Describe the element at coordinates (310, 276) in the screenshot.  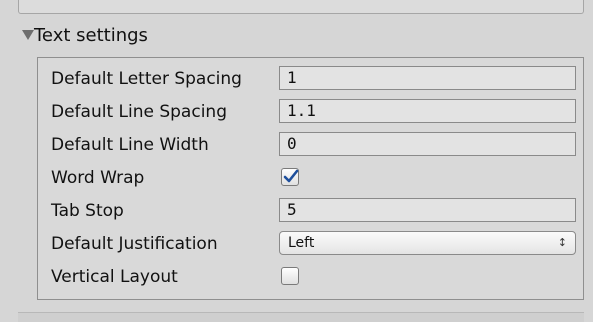
I see `row-vertical-layout: Vertical Layout` at that location.